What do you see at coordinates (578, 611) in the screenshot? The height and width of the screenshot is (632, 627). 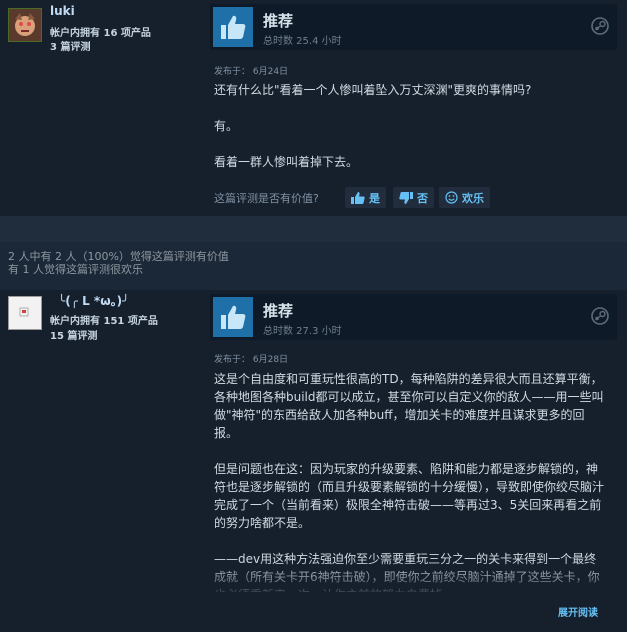 I see `read-more-link: 展开阅读` at bounding box center [578, 611].